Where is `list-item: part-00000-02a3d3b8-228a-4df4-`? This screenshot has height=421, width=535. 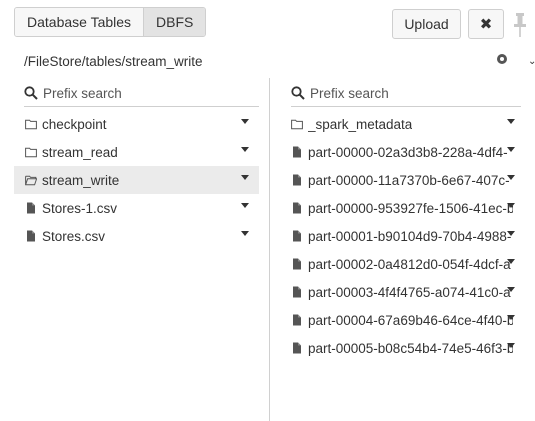 list-item: part-00000-02a3d3b8-228a-4df4- is located at coordinates (403, 152).